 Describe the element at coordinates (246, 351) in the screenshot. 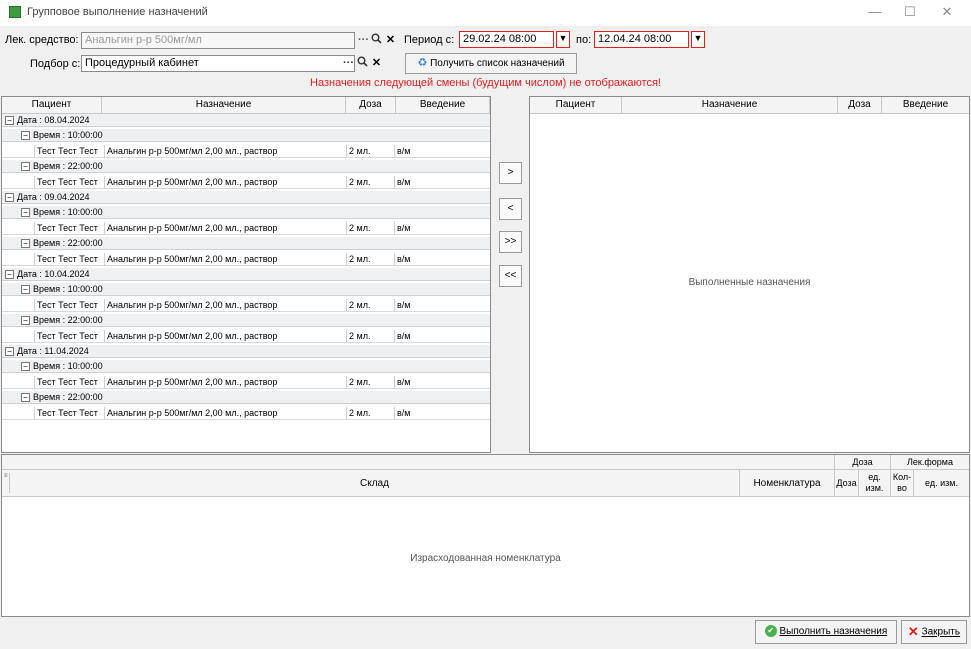

I see `date-group-row: − Дата : 11.04.2024` at that location.